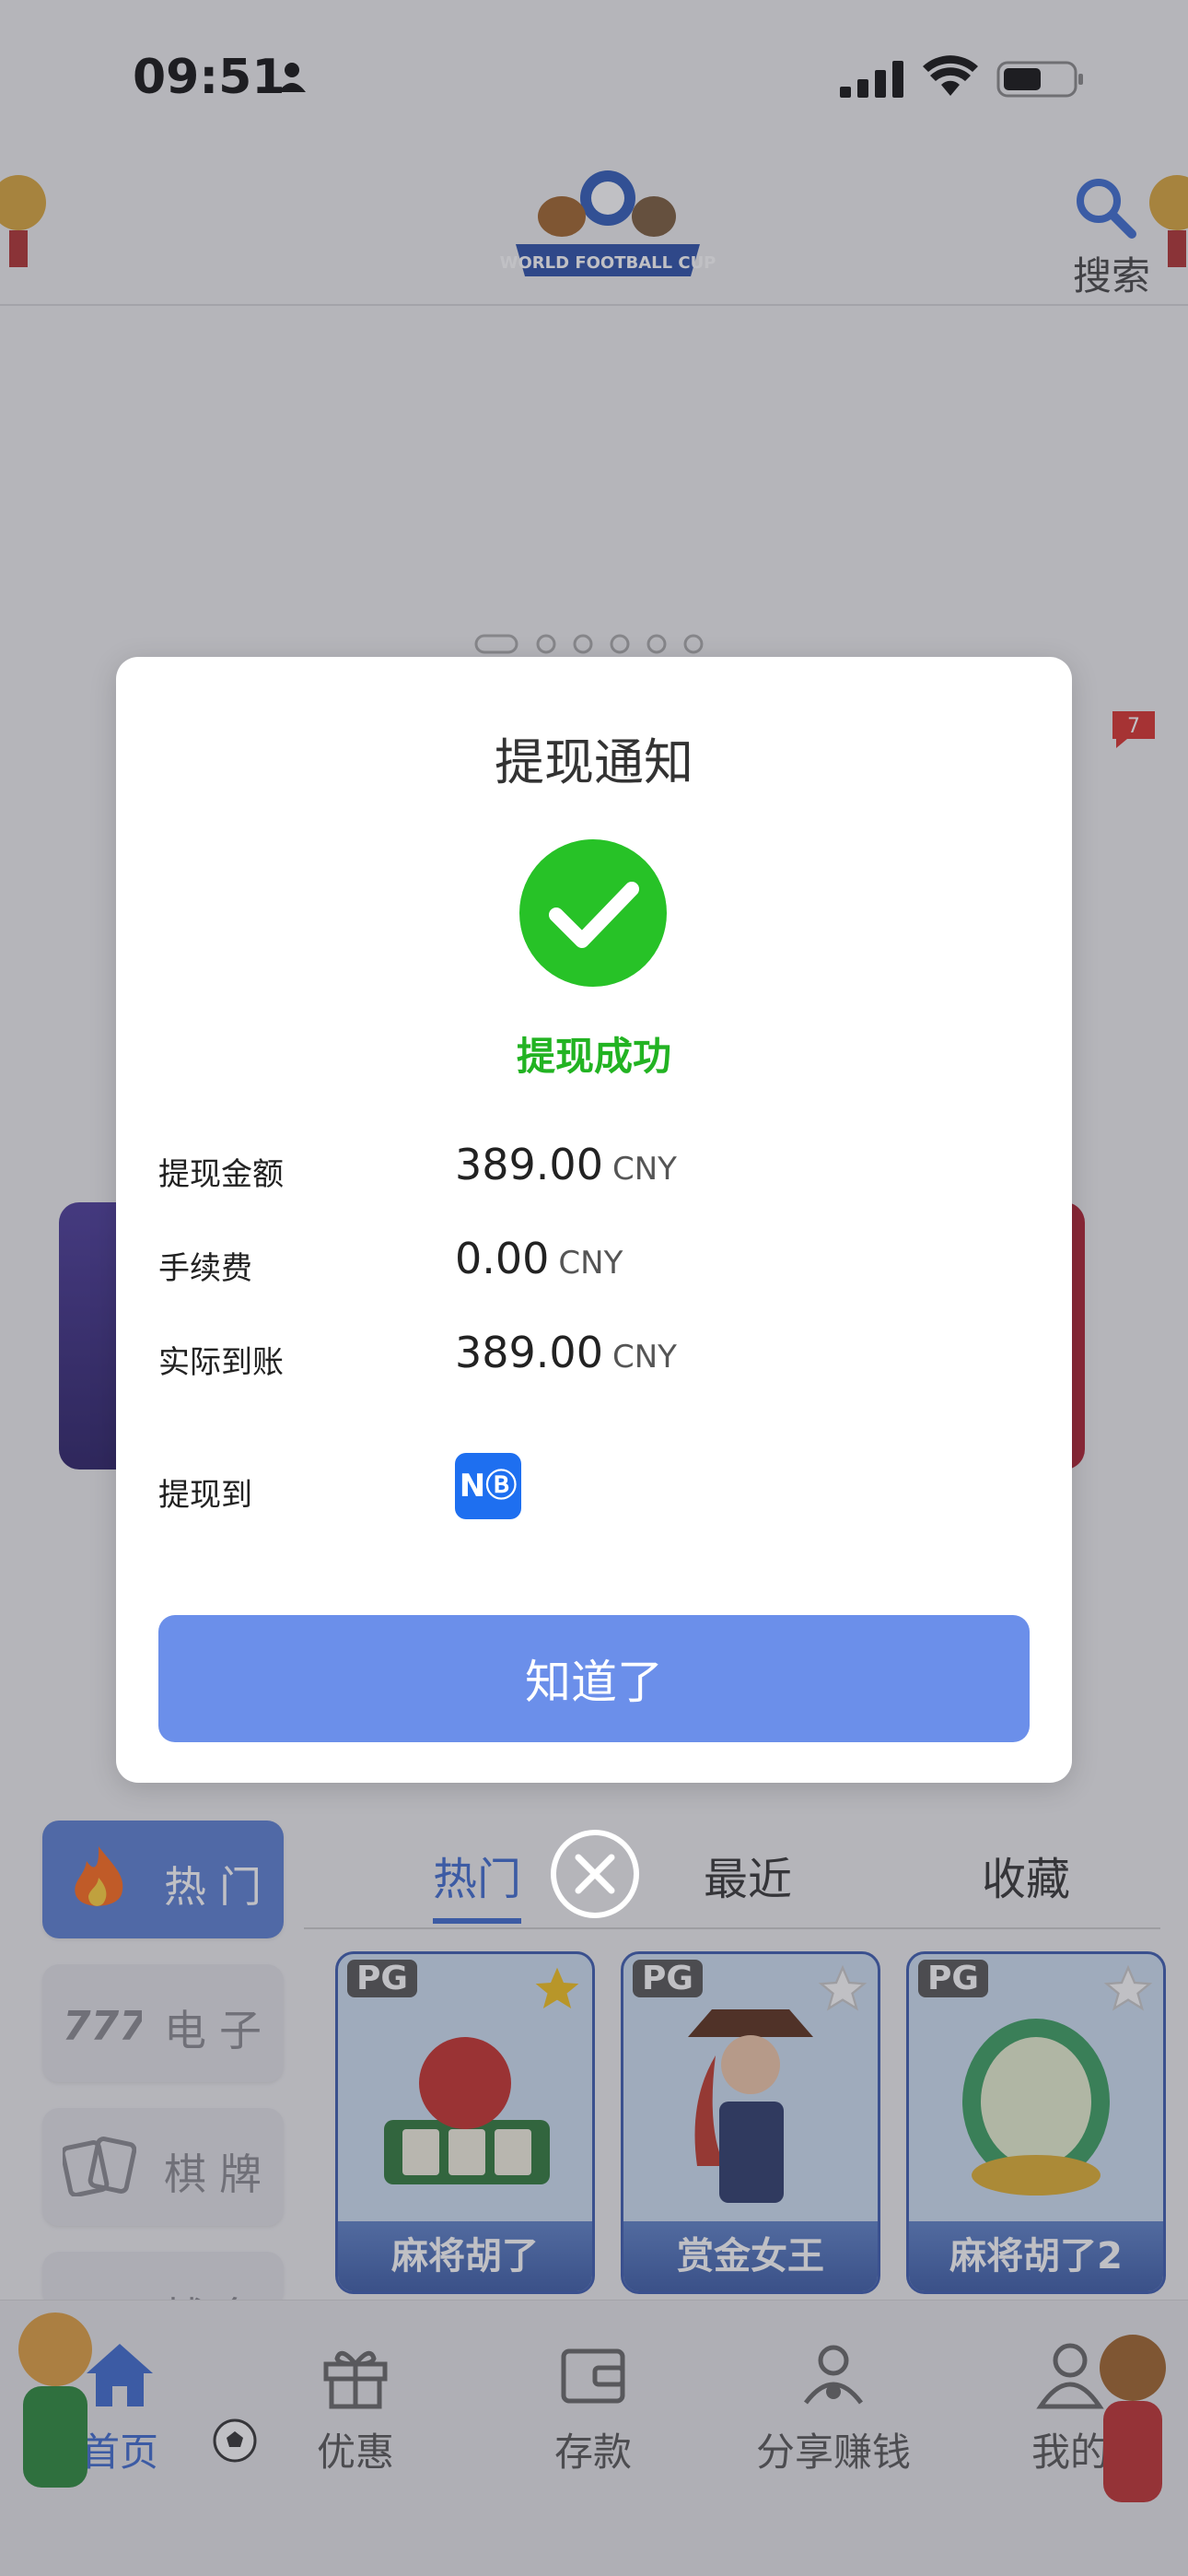  What do you see at coordinates (221, 1174) in the screenshot?
I see `row-label: 提现金额` at bounding box center [221, 1174].